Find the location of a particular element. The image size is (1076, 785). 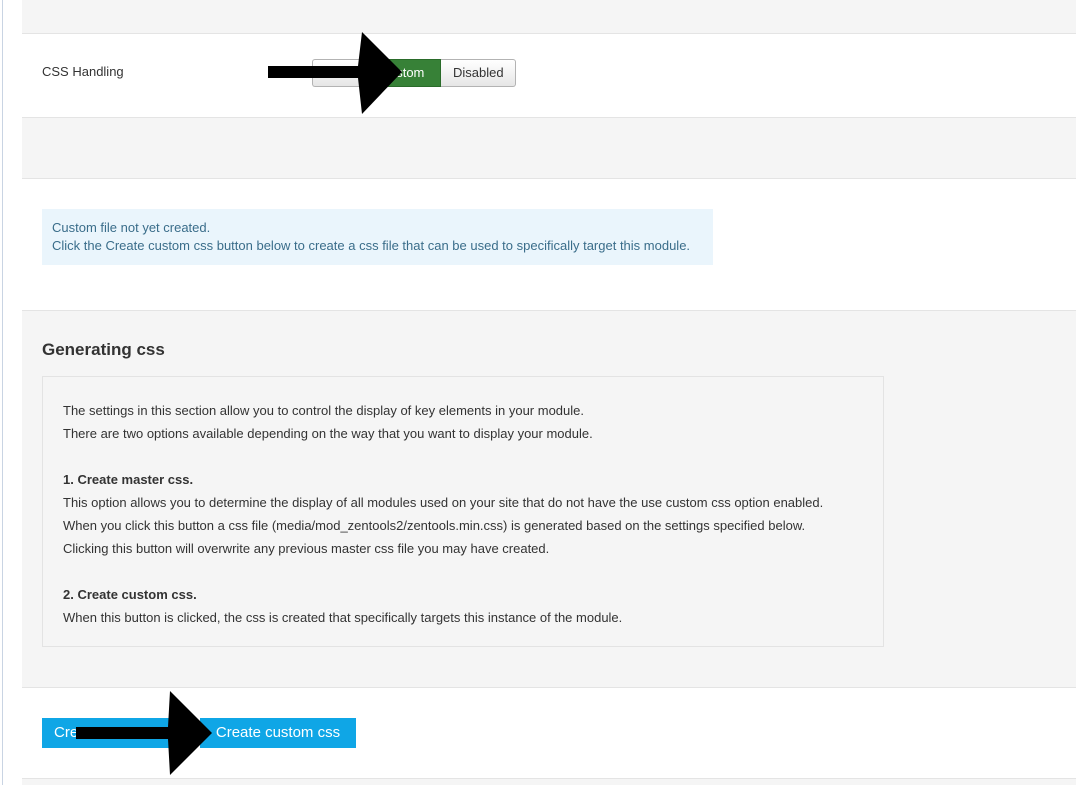

master-heading: 1. Create master css. is located at coordinates (128, 479).